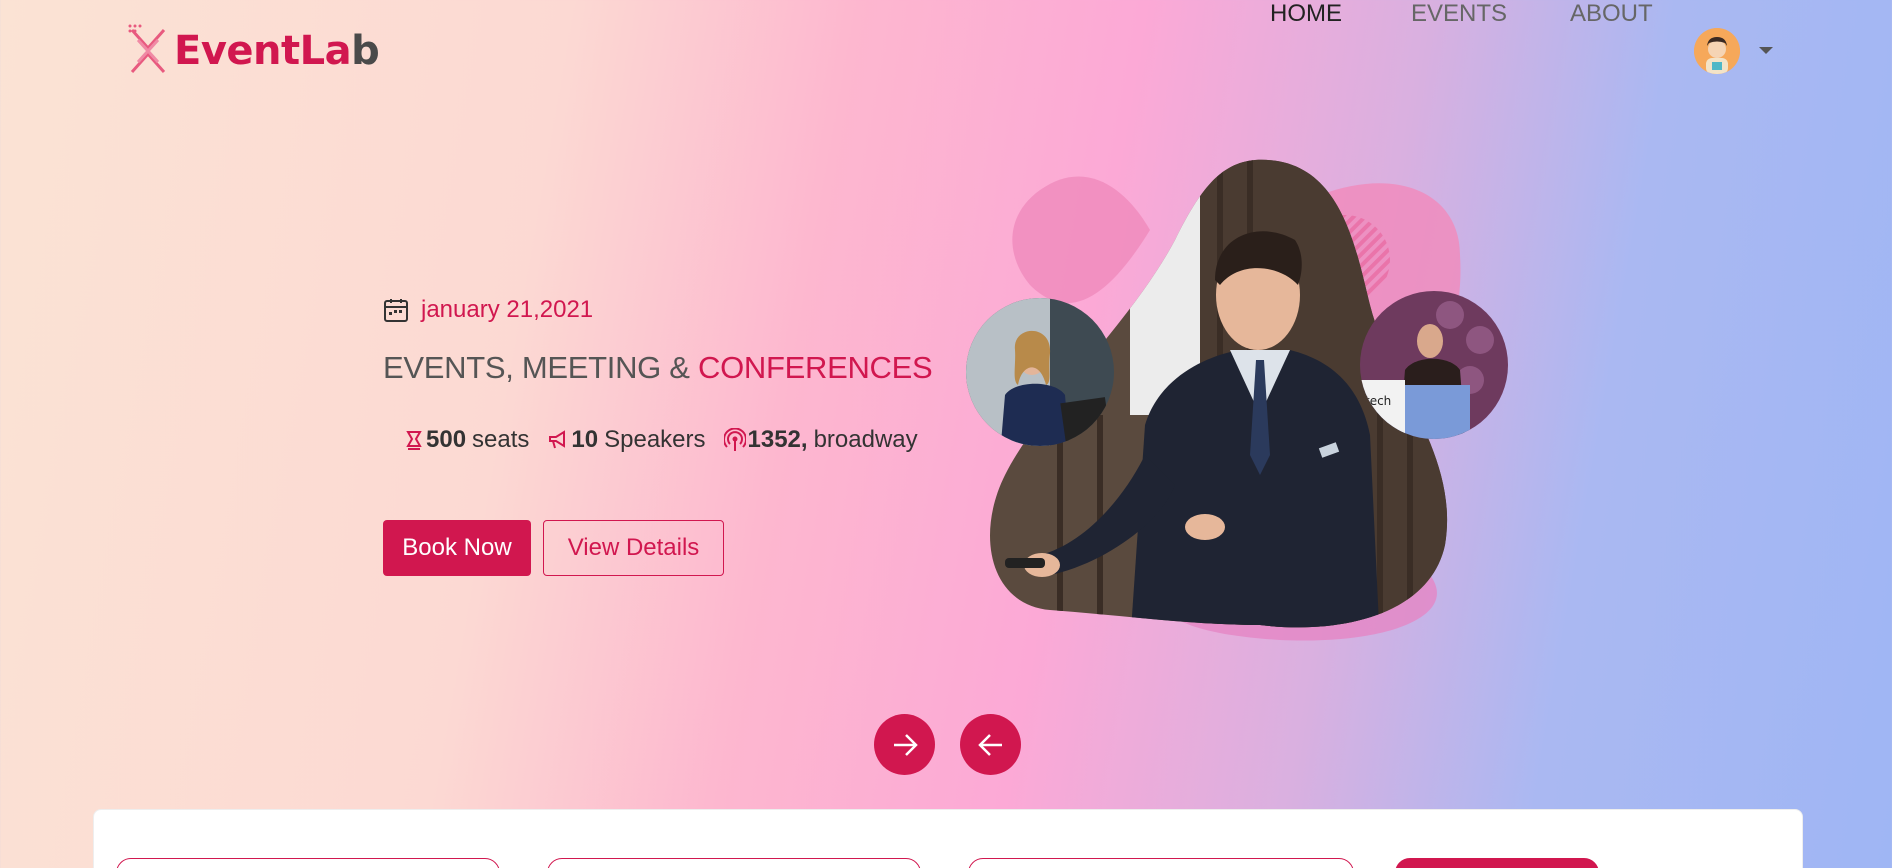 This screenshot has width=1892, height=868. I want to click on event-date: january 21,2021, so click(488, 310).